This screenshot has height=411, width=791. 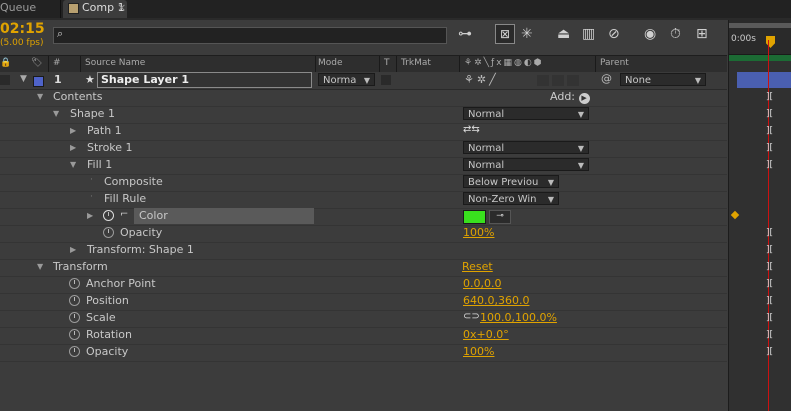 I want to click on switches-header-icons: ⚘✲╲ƒx▦◍◐⬢, so click(x=504, y=63).